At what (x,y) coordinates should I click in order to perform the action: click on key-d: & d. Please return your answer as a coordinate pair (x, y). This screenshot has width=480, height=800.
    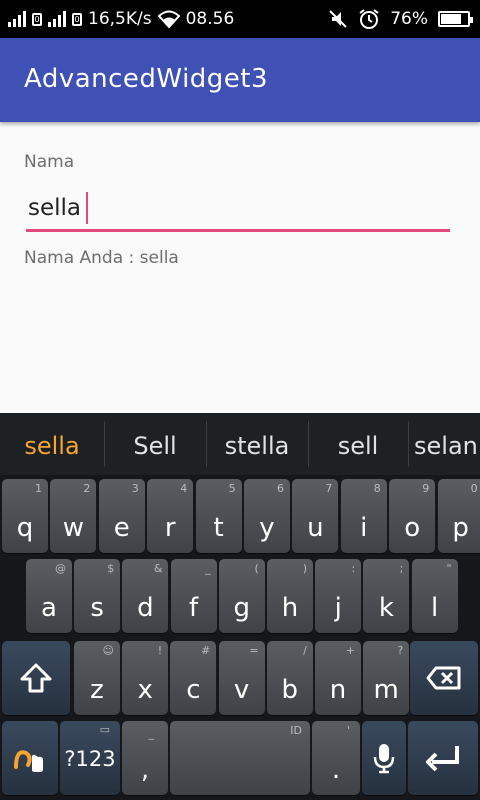
    Looking at the image, I should click on (145, 596).